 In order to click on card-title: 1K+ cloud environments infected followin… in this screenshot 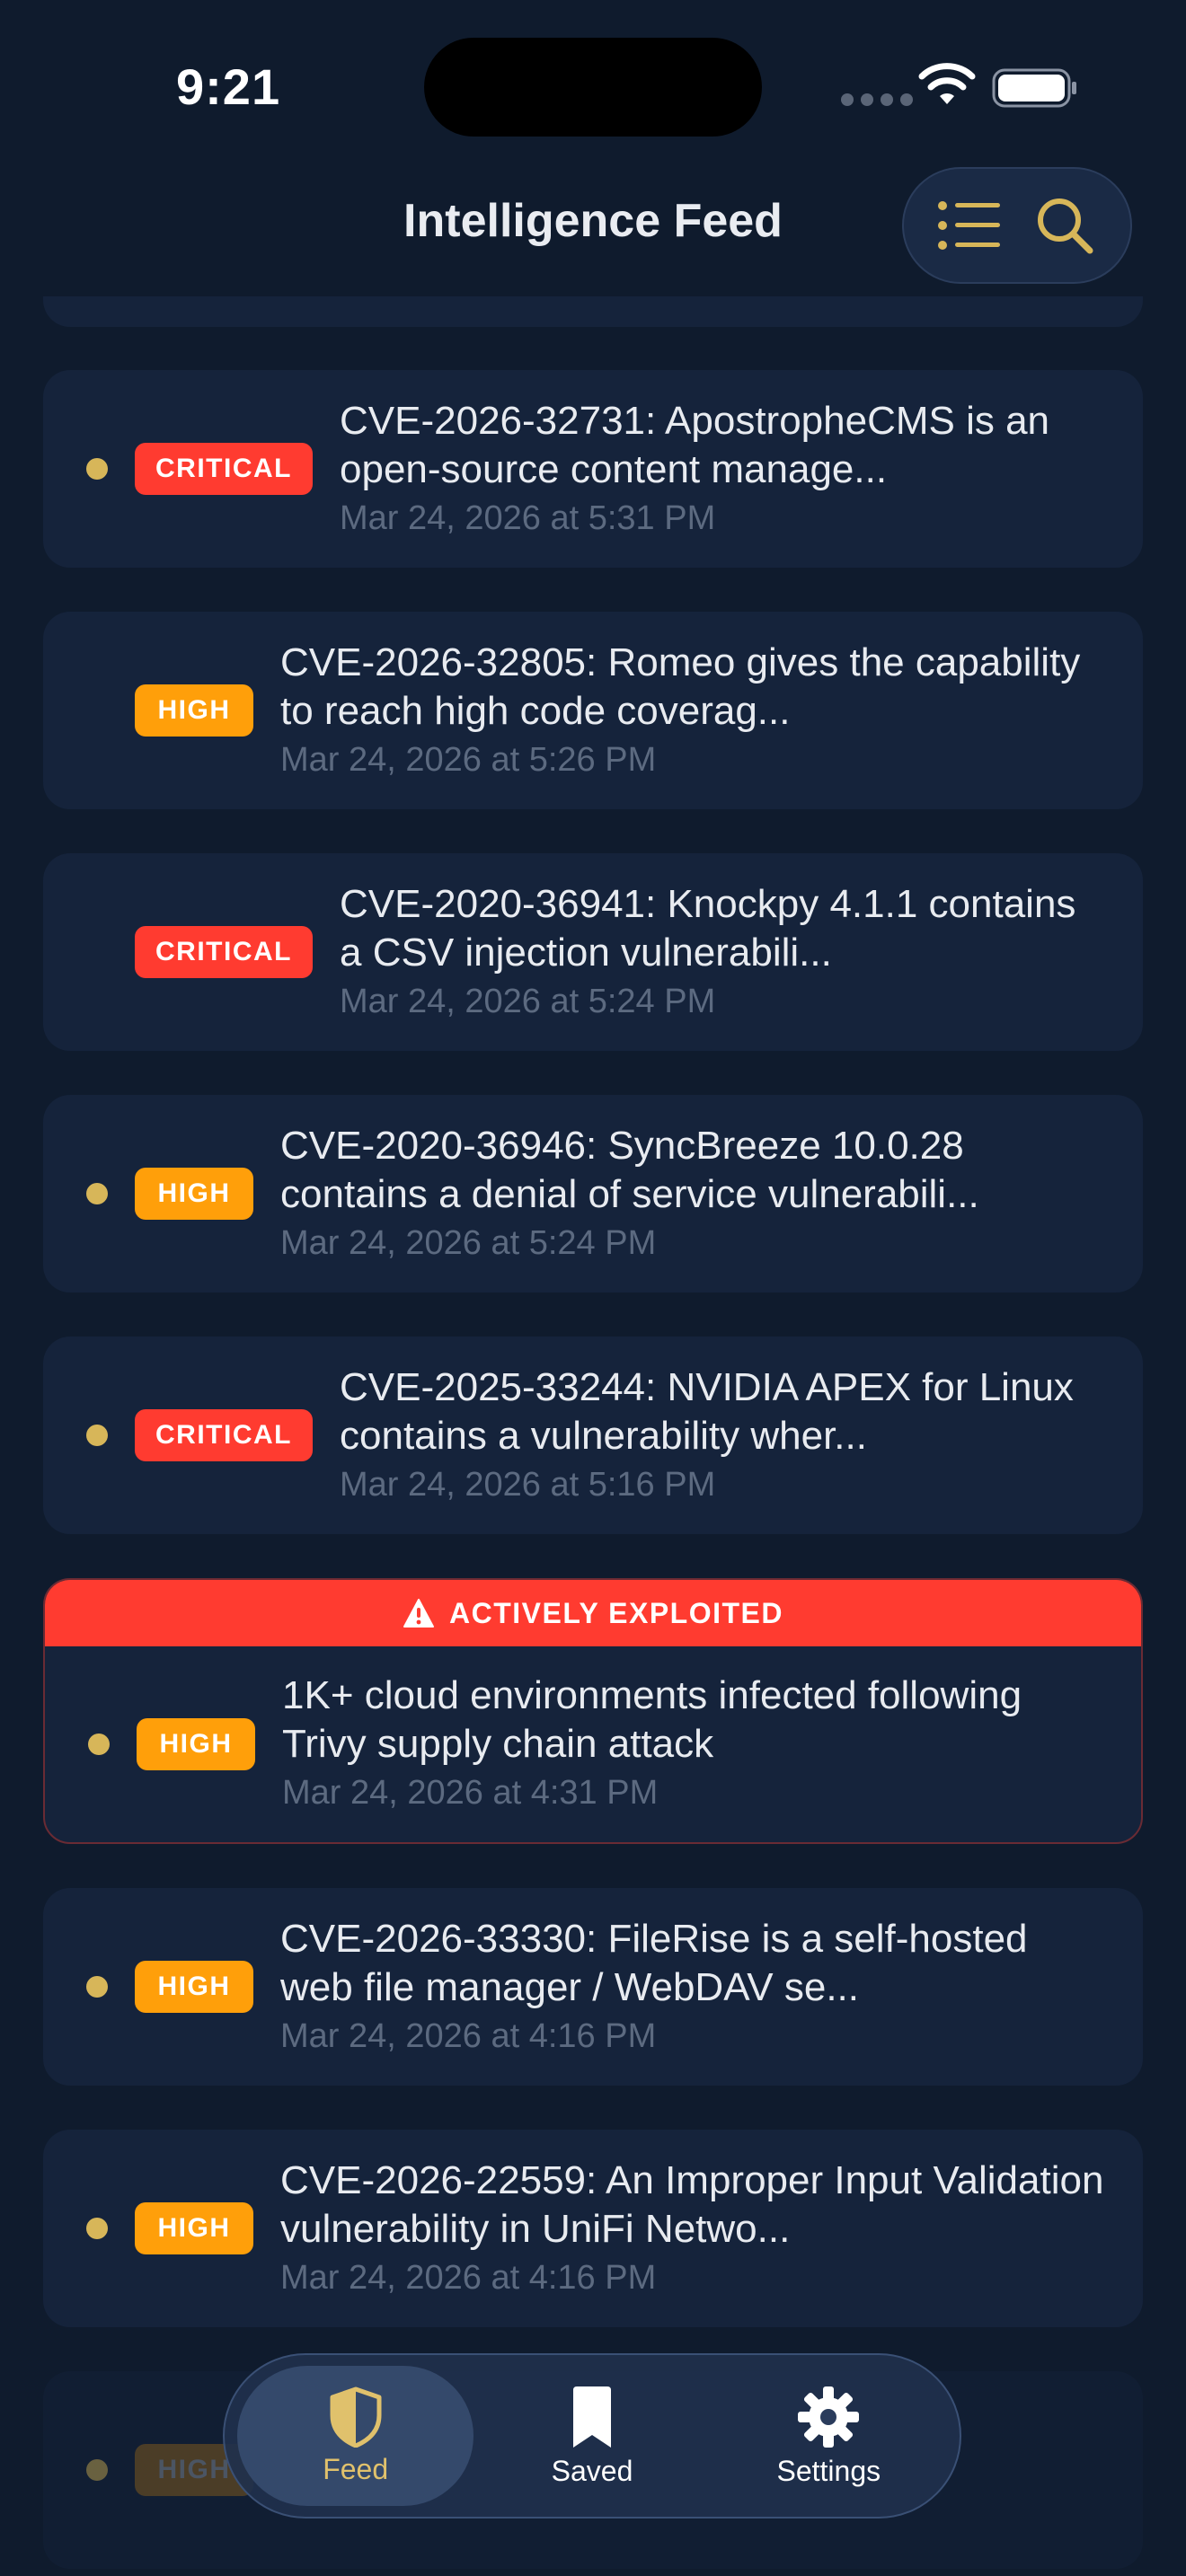, I will do `click(652, 1719)`.